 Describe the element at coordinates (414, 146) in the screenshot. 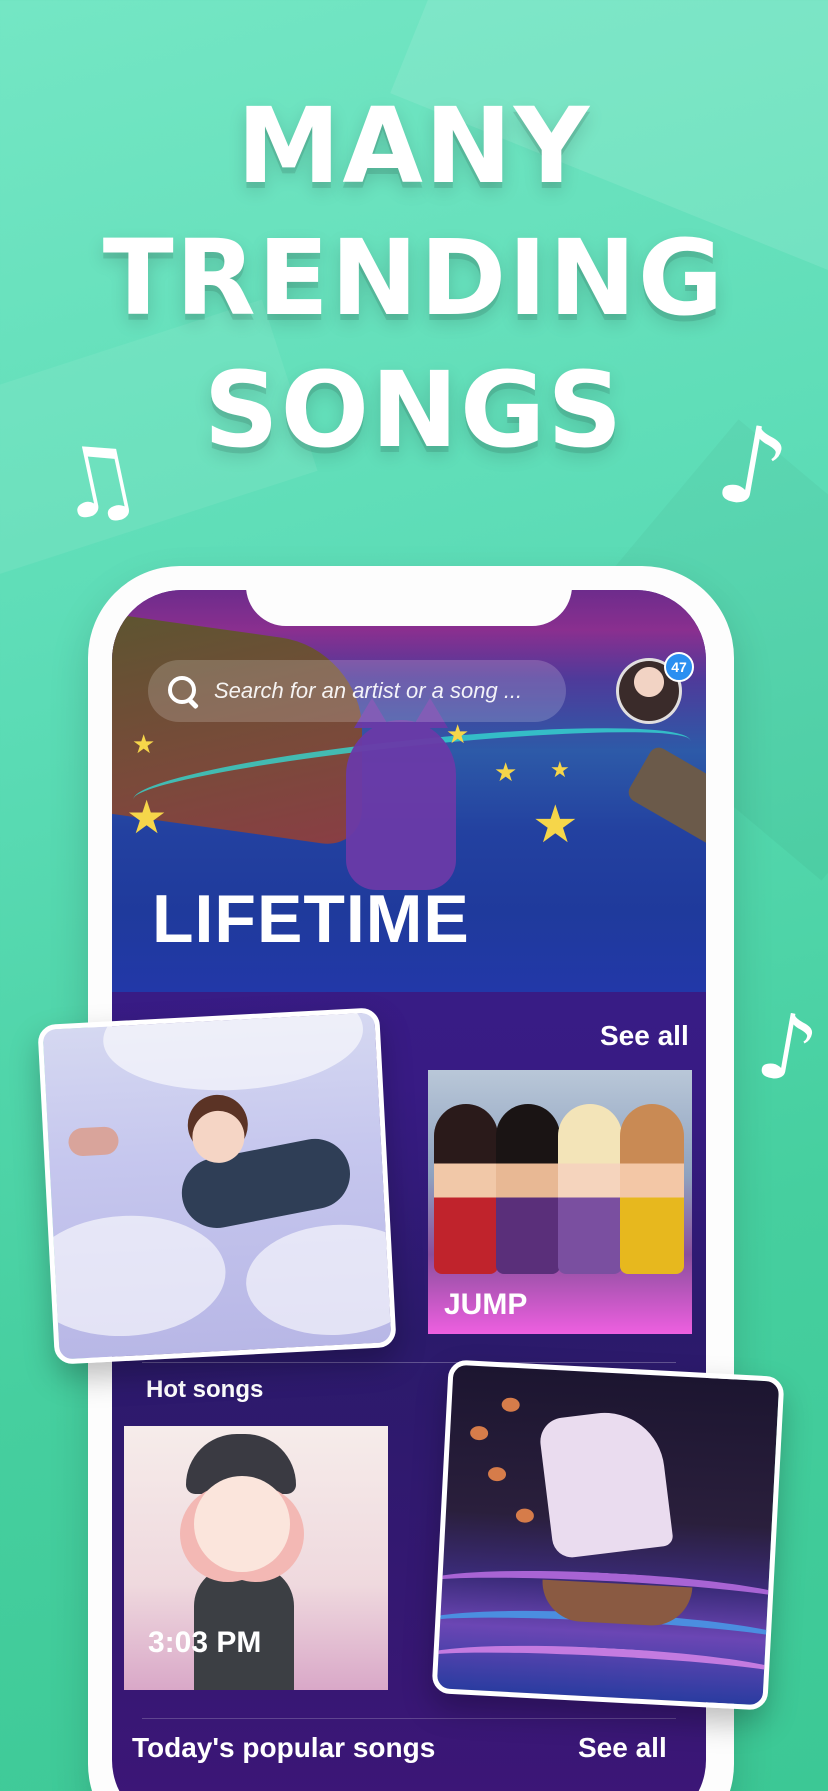

I see `headline-line-1: MANY` at that location.